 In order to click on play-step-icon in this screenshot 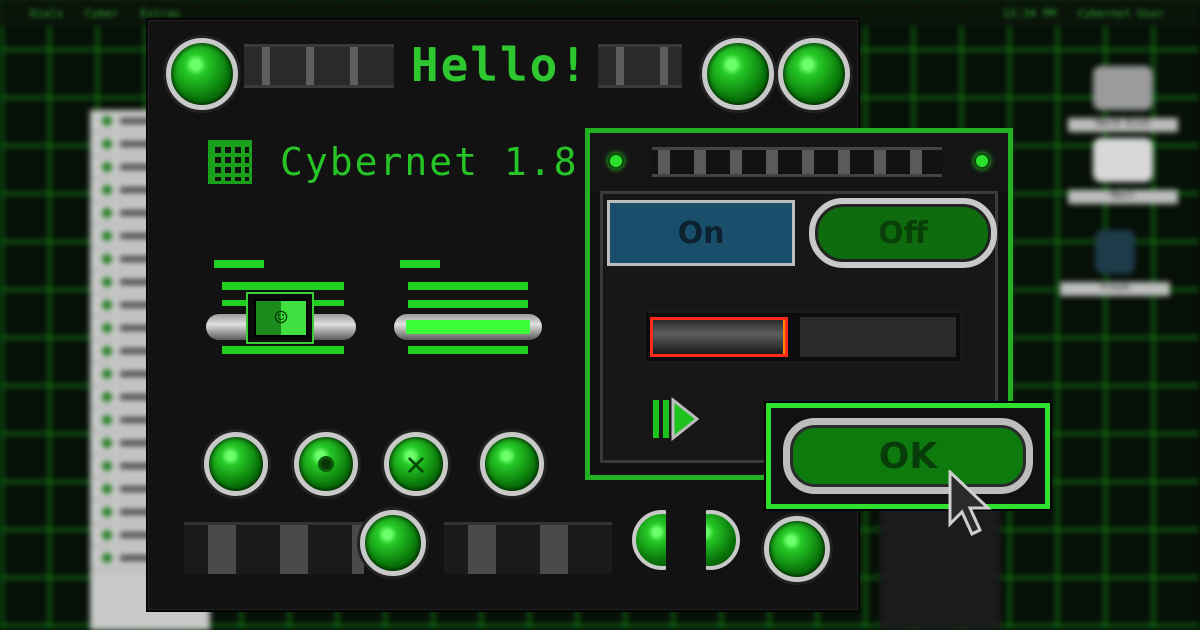, I will do `click(681, 419)`.